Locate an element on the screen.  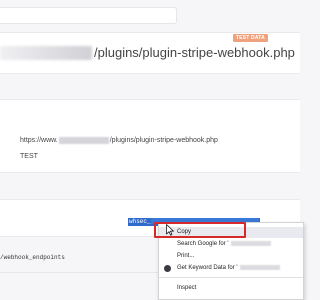
redacted-domain-small is located at coordinates (83, 140).